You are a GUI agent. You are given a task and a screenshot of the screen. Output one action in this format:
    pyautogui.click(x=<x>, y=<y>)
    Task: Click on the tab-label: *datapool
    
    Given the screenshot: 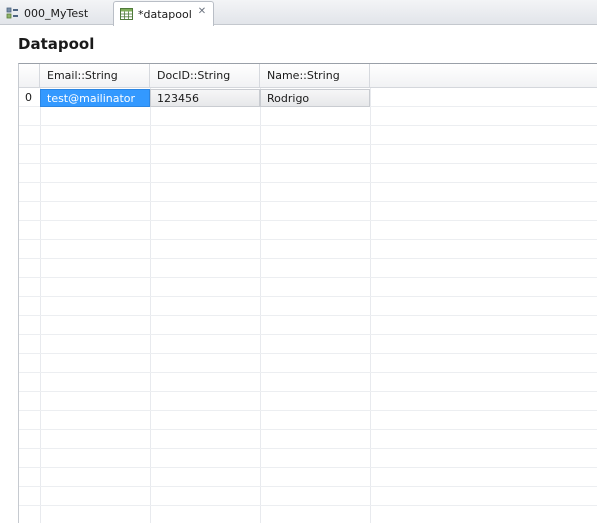 What is the action you would take?
    pyautogui.click(x=165, y=14)
    